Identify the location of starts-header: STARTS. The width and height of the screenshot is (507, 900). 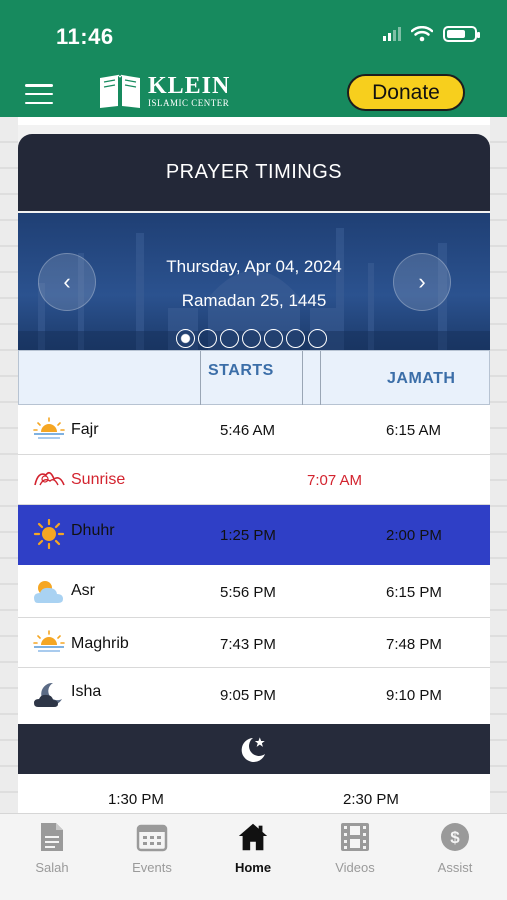
(241, 370).